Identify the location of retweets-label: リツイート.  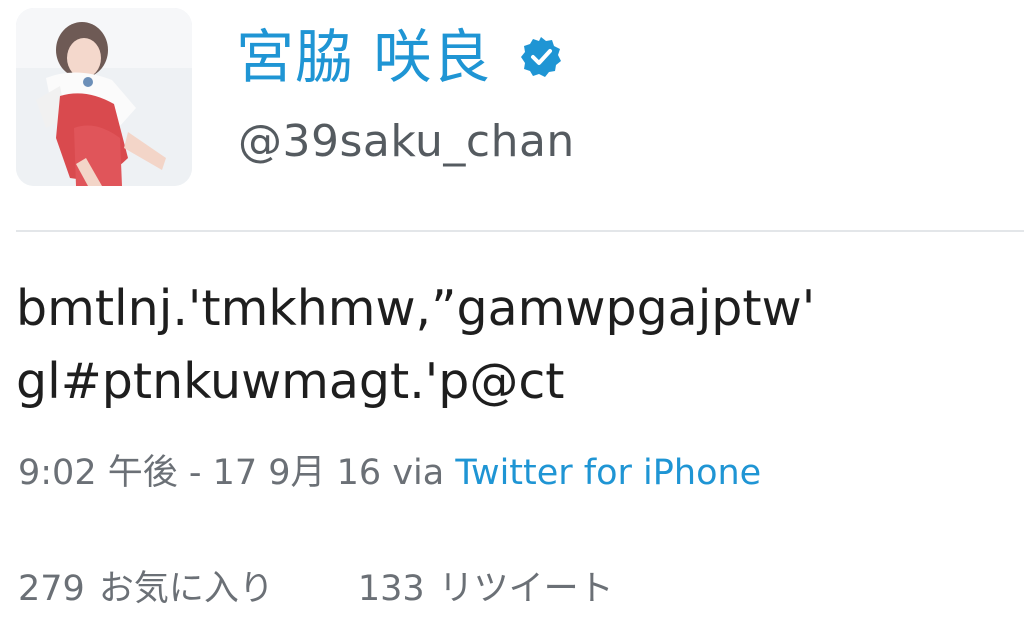
(526, 589).